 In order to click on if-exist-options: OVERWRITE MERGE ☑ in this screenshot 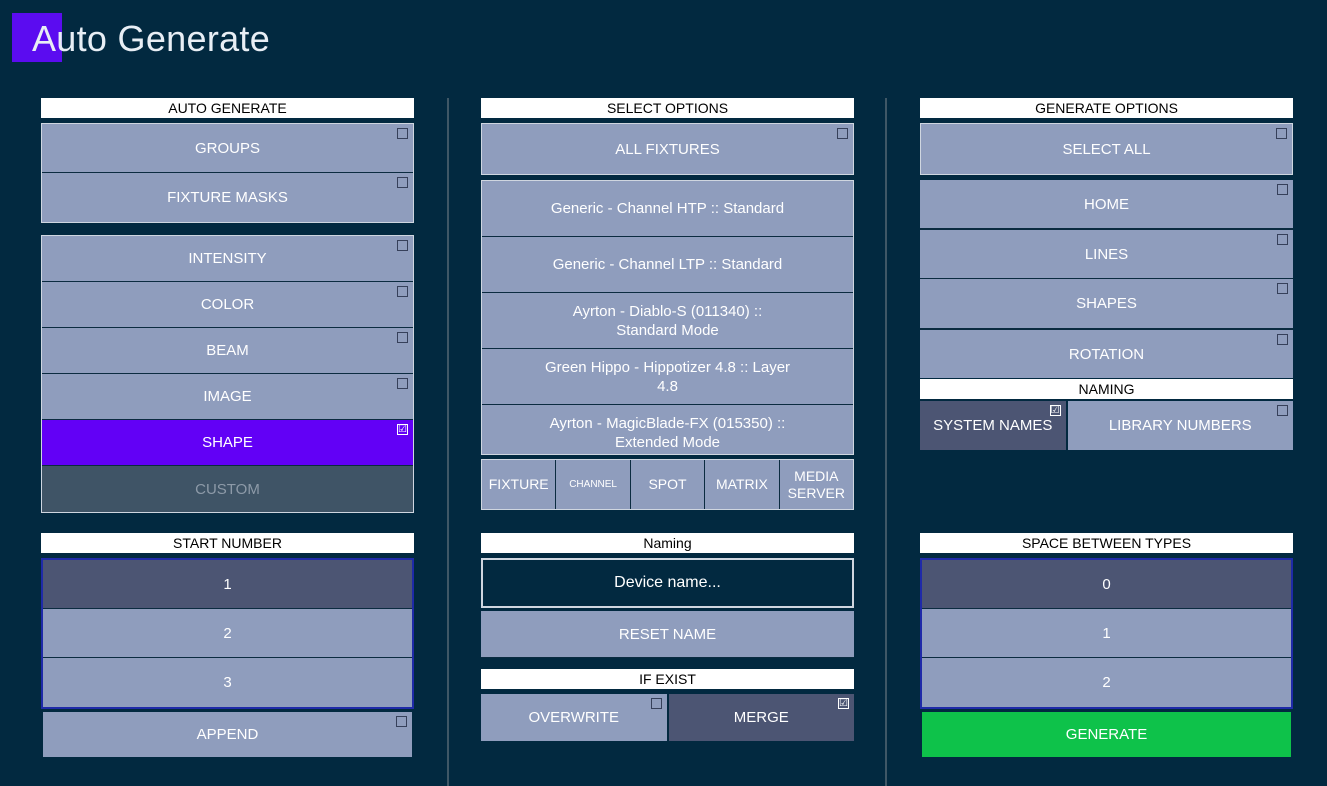, I will do `click(667, 717)`.